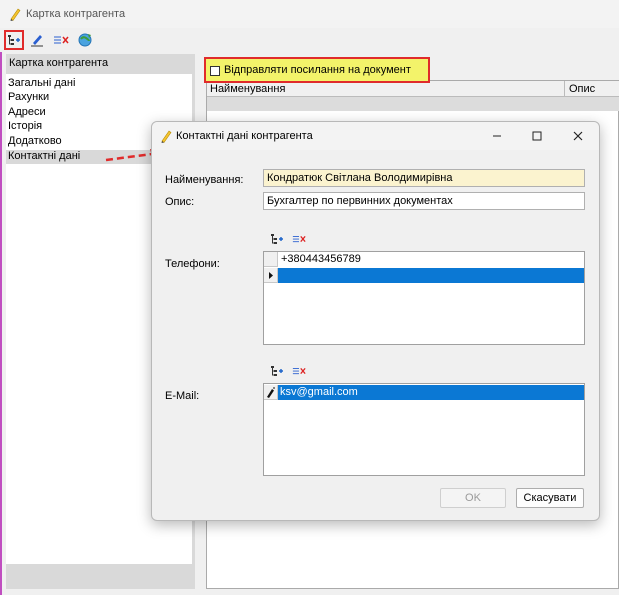 Image resolution: width=619 pixels, height=595 pixels. Describe the element at coordinates (424, 429) in the screenshot. I see `emails-list: ksv@gmail.com` at that location.